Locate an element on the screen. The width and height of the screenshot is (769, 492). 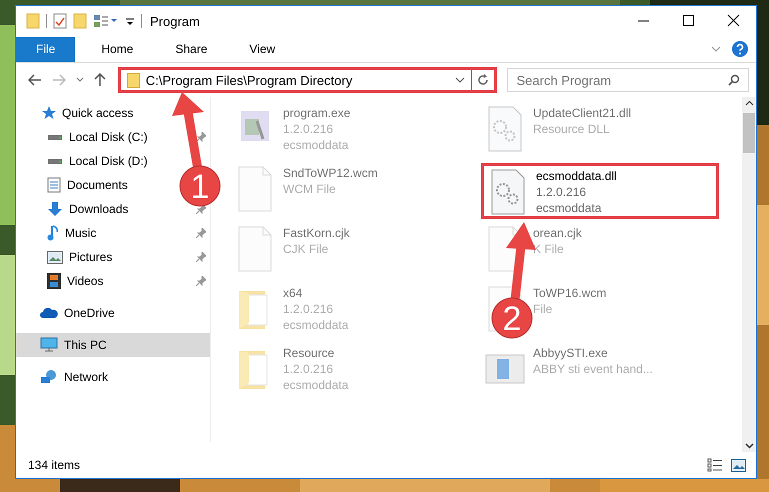
file-detail: CJK File is located at coordinates (306, 249).